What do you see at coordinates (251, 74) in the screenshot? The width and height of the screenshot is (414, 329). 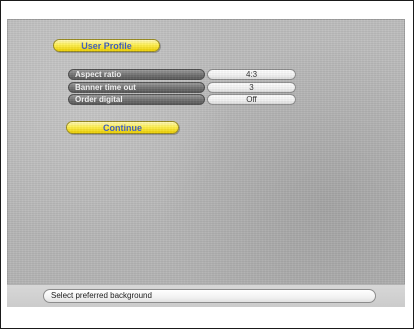 I see `setting-value: 4:3` at bounding box center [251, 74].